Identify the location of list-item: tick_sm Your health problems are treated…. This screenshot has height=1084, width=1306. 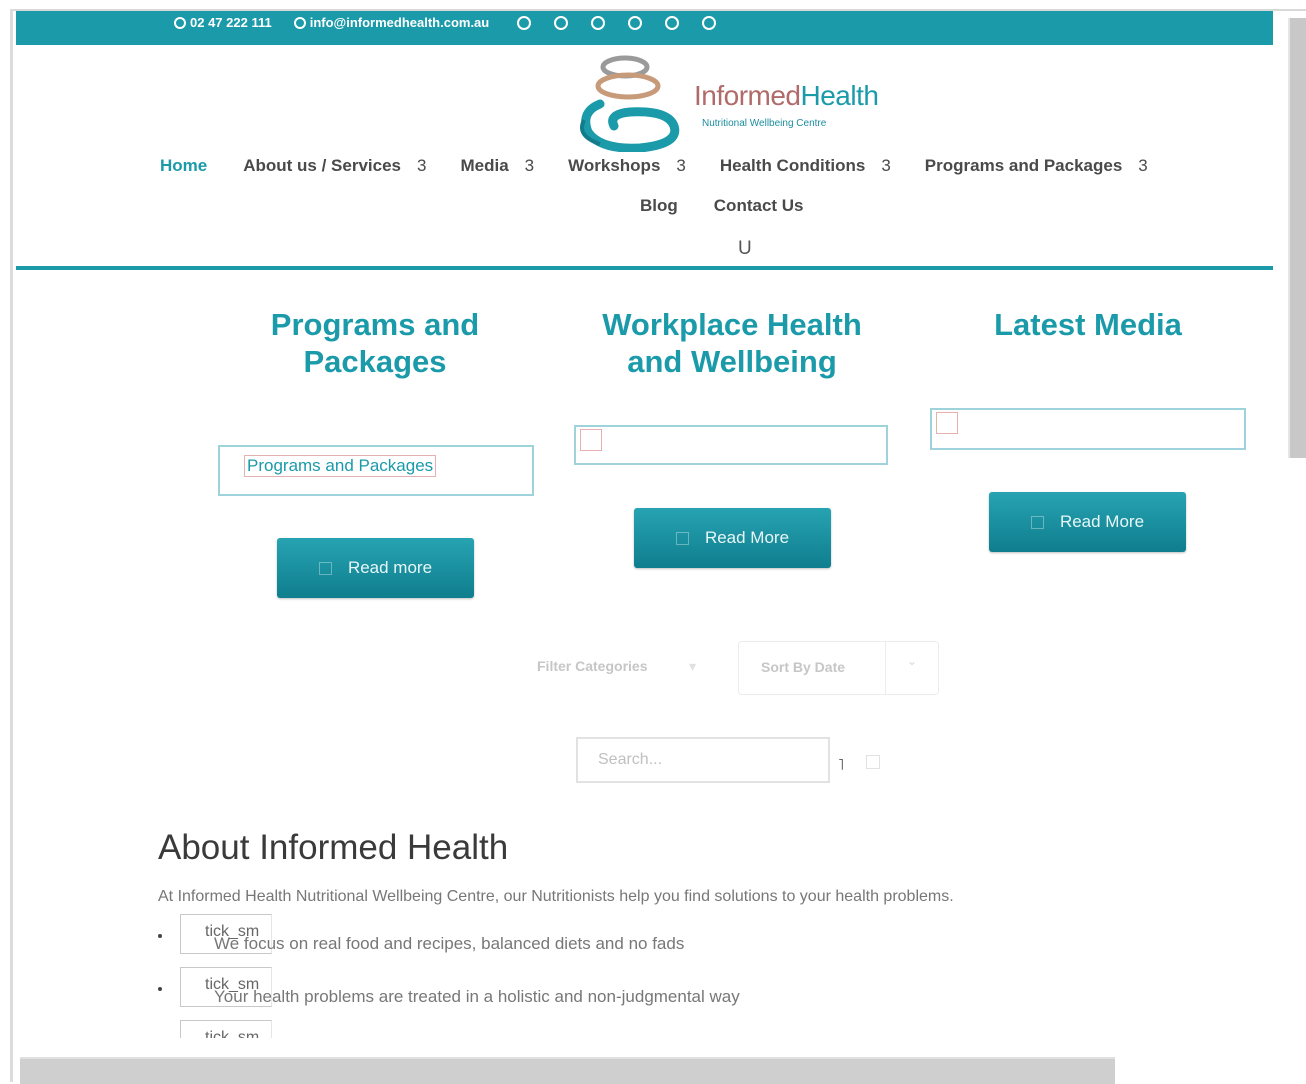
(608, 989).